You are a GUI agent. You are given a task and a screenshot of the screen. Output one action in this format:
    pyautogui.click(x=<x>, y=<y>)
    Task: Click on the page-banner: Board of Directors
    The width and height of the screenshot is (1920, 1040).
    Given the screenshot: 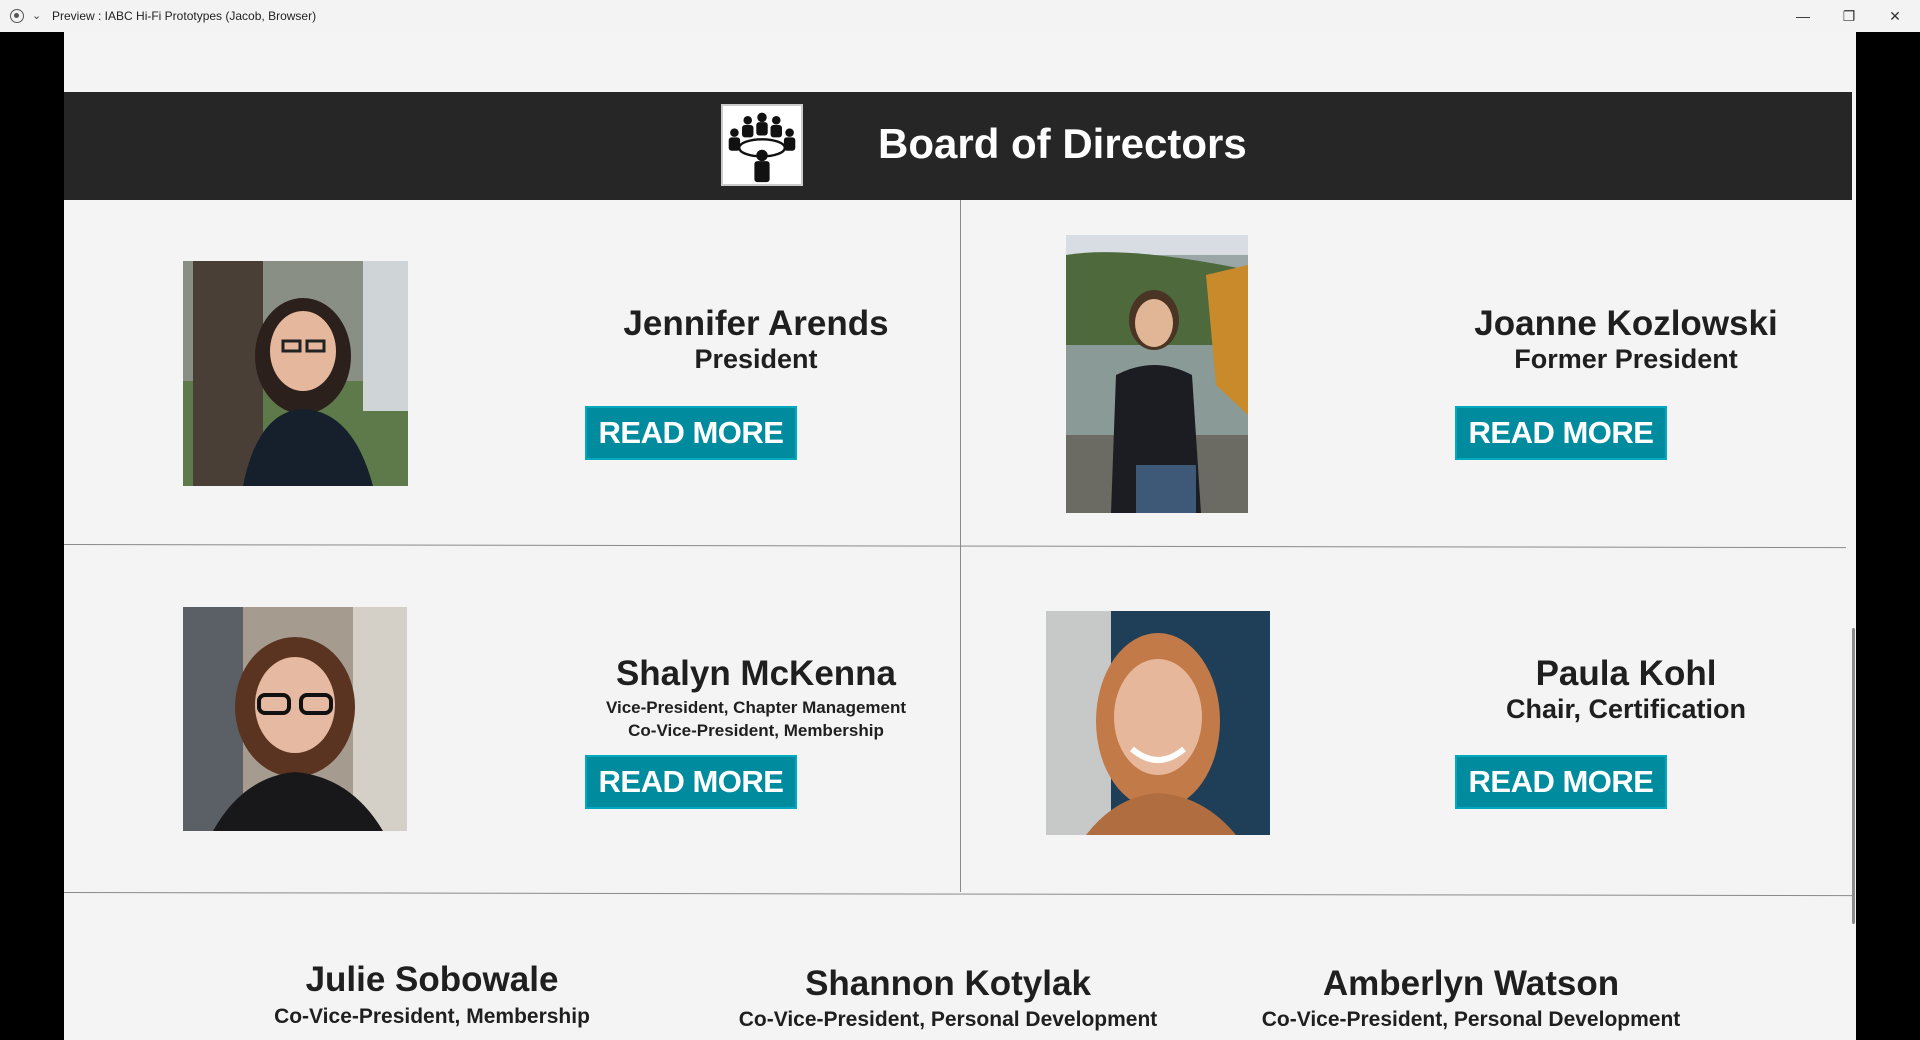 What is the action you would take?
    pyautogui.click(x=960, y=146)
    